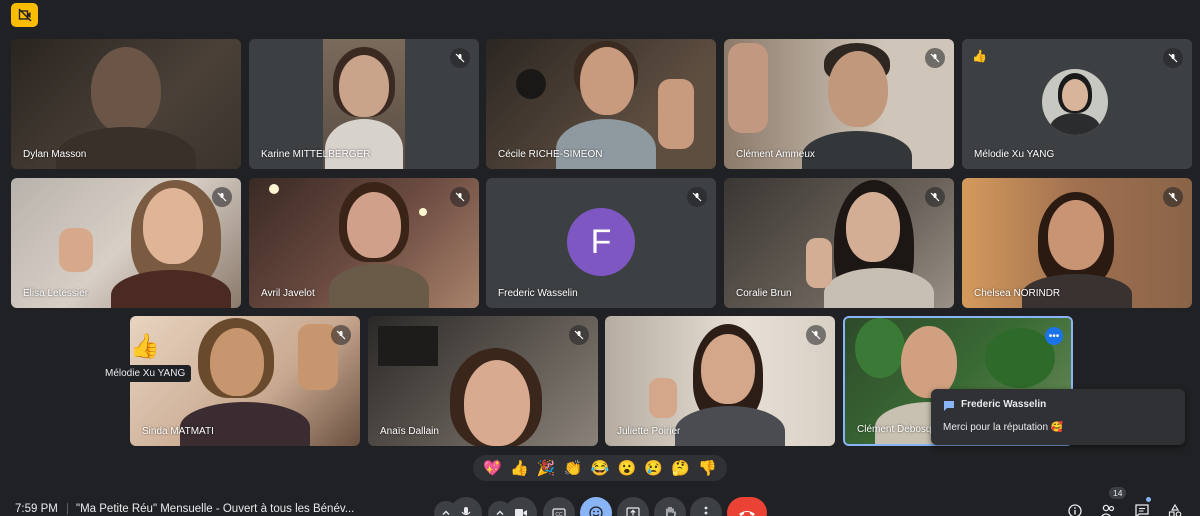 Image resolution: width=1200 pixels, height=516 pixels. Describe the element at coordinates (519, 468) in the screenshot. I see `thumbs-up-reaction-button: 👍` at that location.